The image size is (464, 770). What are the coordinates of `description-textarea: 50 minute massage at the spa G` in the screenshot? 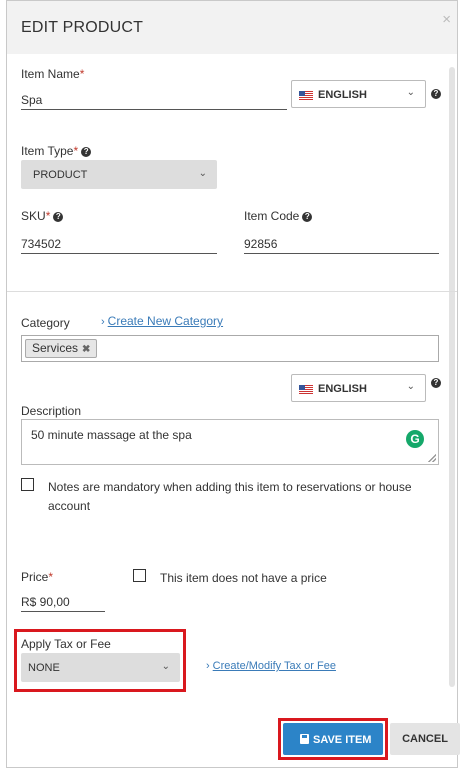 It's located at (230, 442).